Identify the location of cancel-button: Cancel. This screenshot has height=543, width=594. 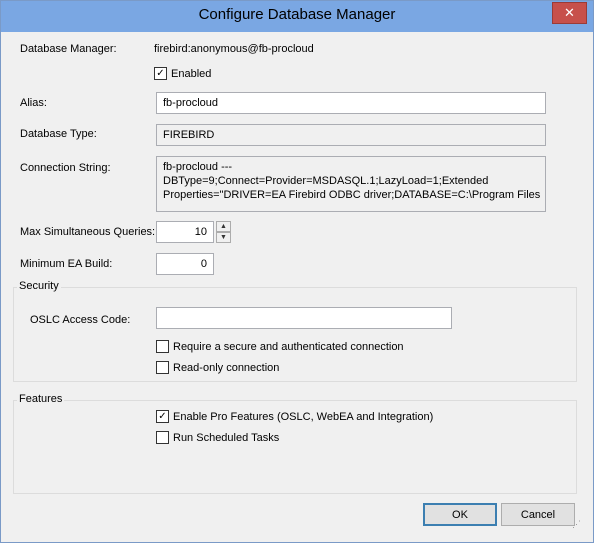
(538, 514).